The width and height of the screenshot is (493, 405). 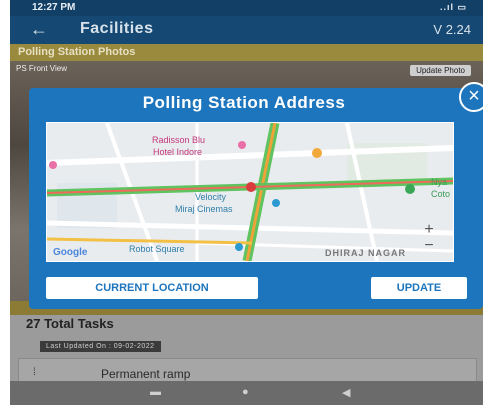 I want to click on close-icon: ×, so click(x=471, y=97).